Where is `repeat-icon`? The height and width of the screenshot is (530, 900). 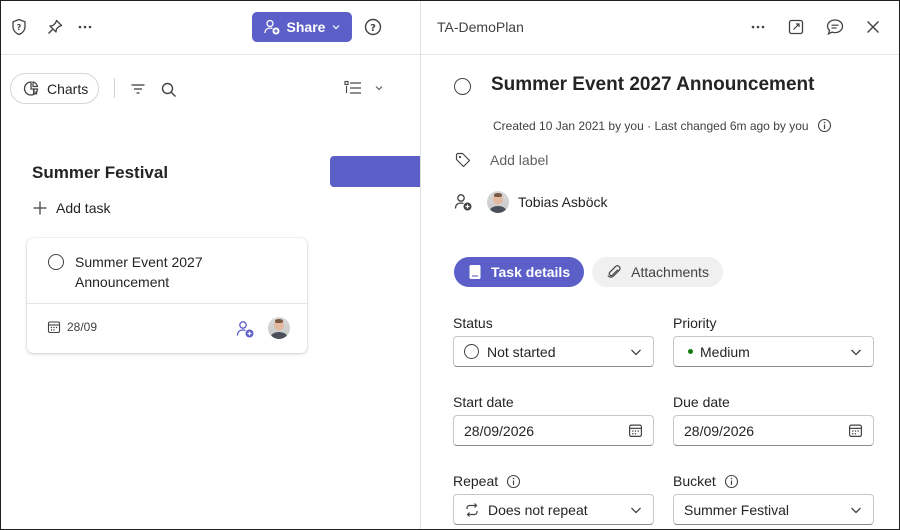
repeat-icon is located at coordinates (472, 510).